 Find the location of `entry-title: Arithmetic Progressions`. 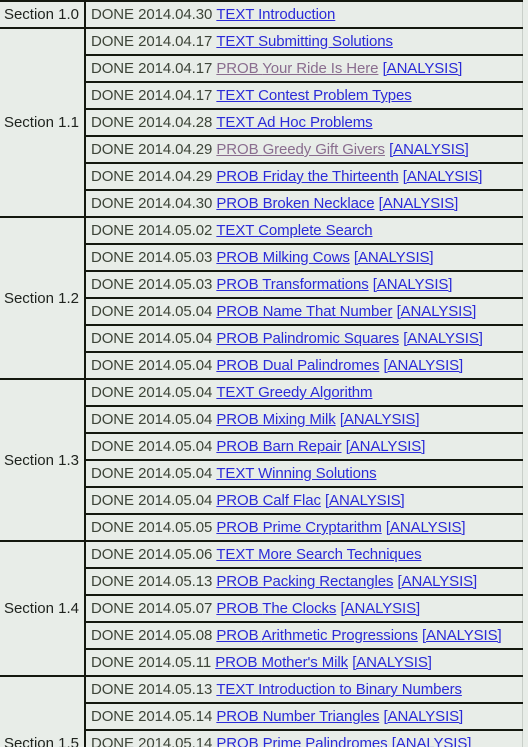

entry-title: Arithmetic Progressions is located at coordinates (339, 635).